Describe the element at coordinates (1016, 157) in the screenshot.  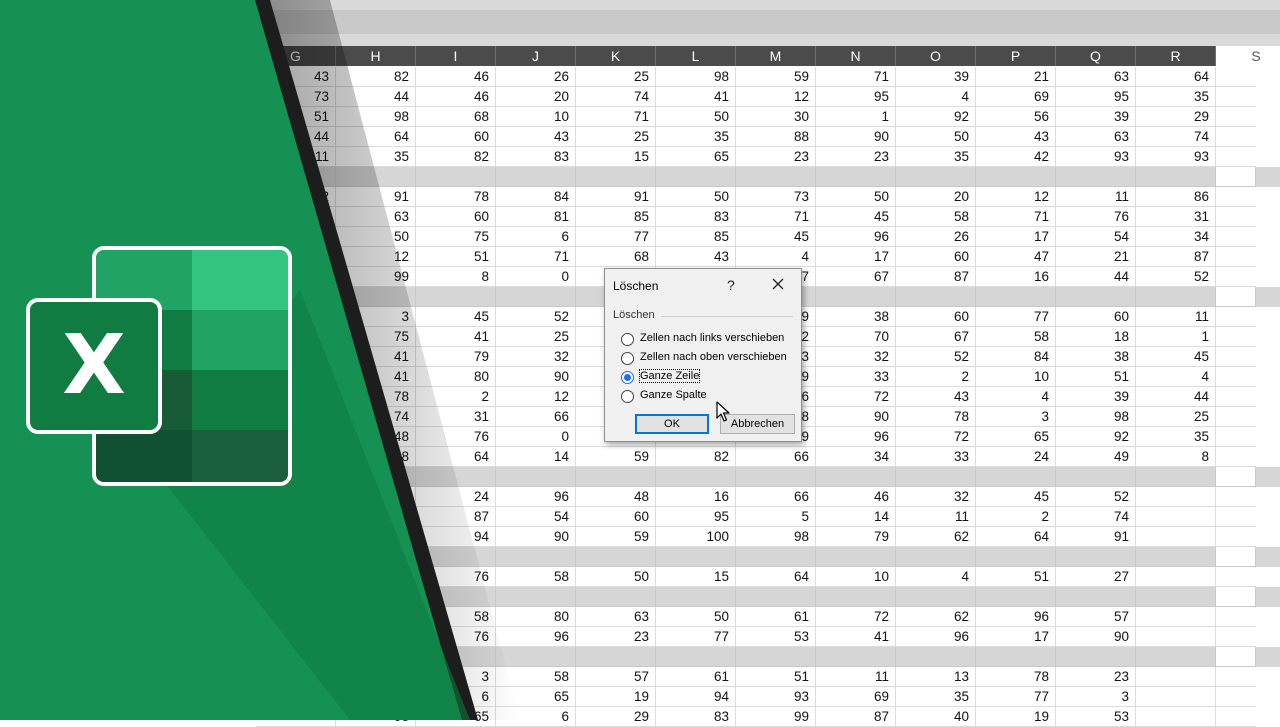
I see `cell: 42` at that location.